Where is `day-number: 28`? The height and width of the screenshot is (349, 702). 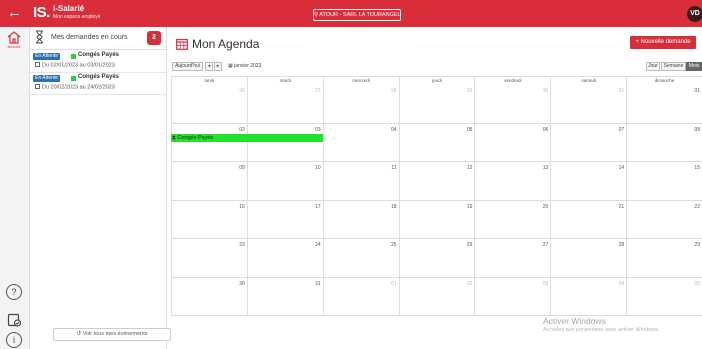
day-number: 28 is located at coordinates (393, 91).